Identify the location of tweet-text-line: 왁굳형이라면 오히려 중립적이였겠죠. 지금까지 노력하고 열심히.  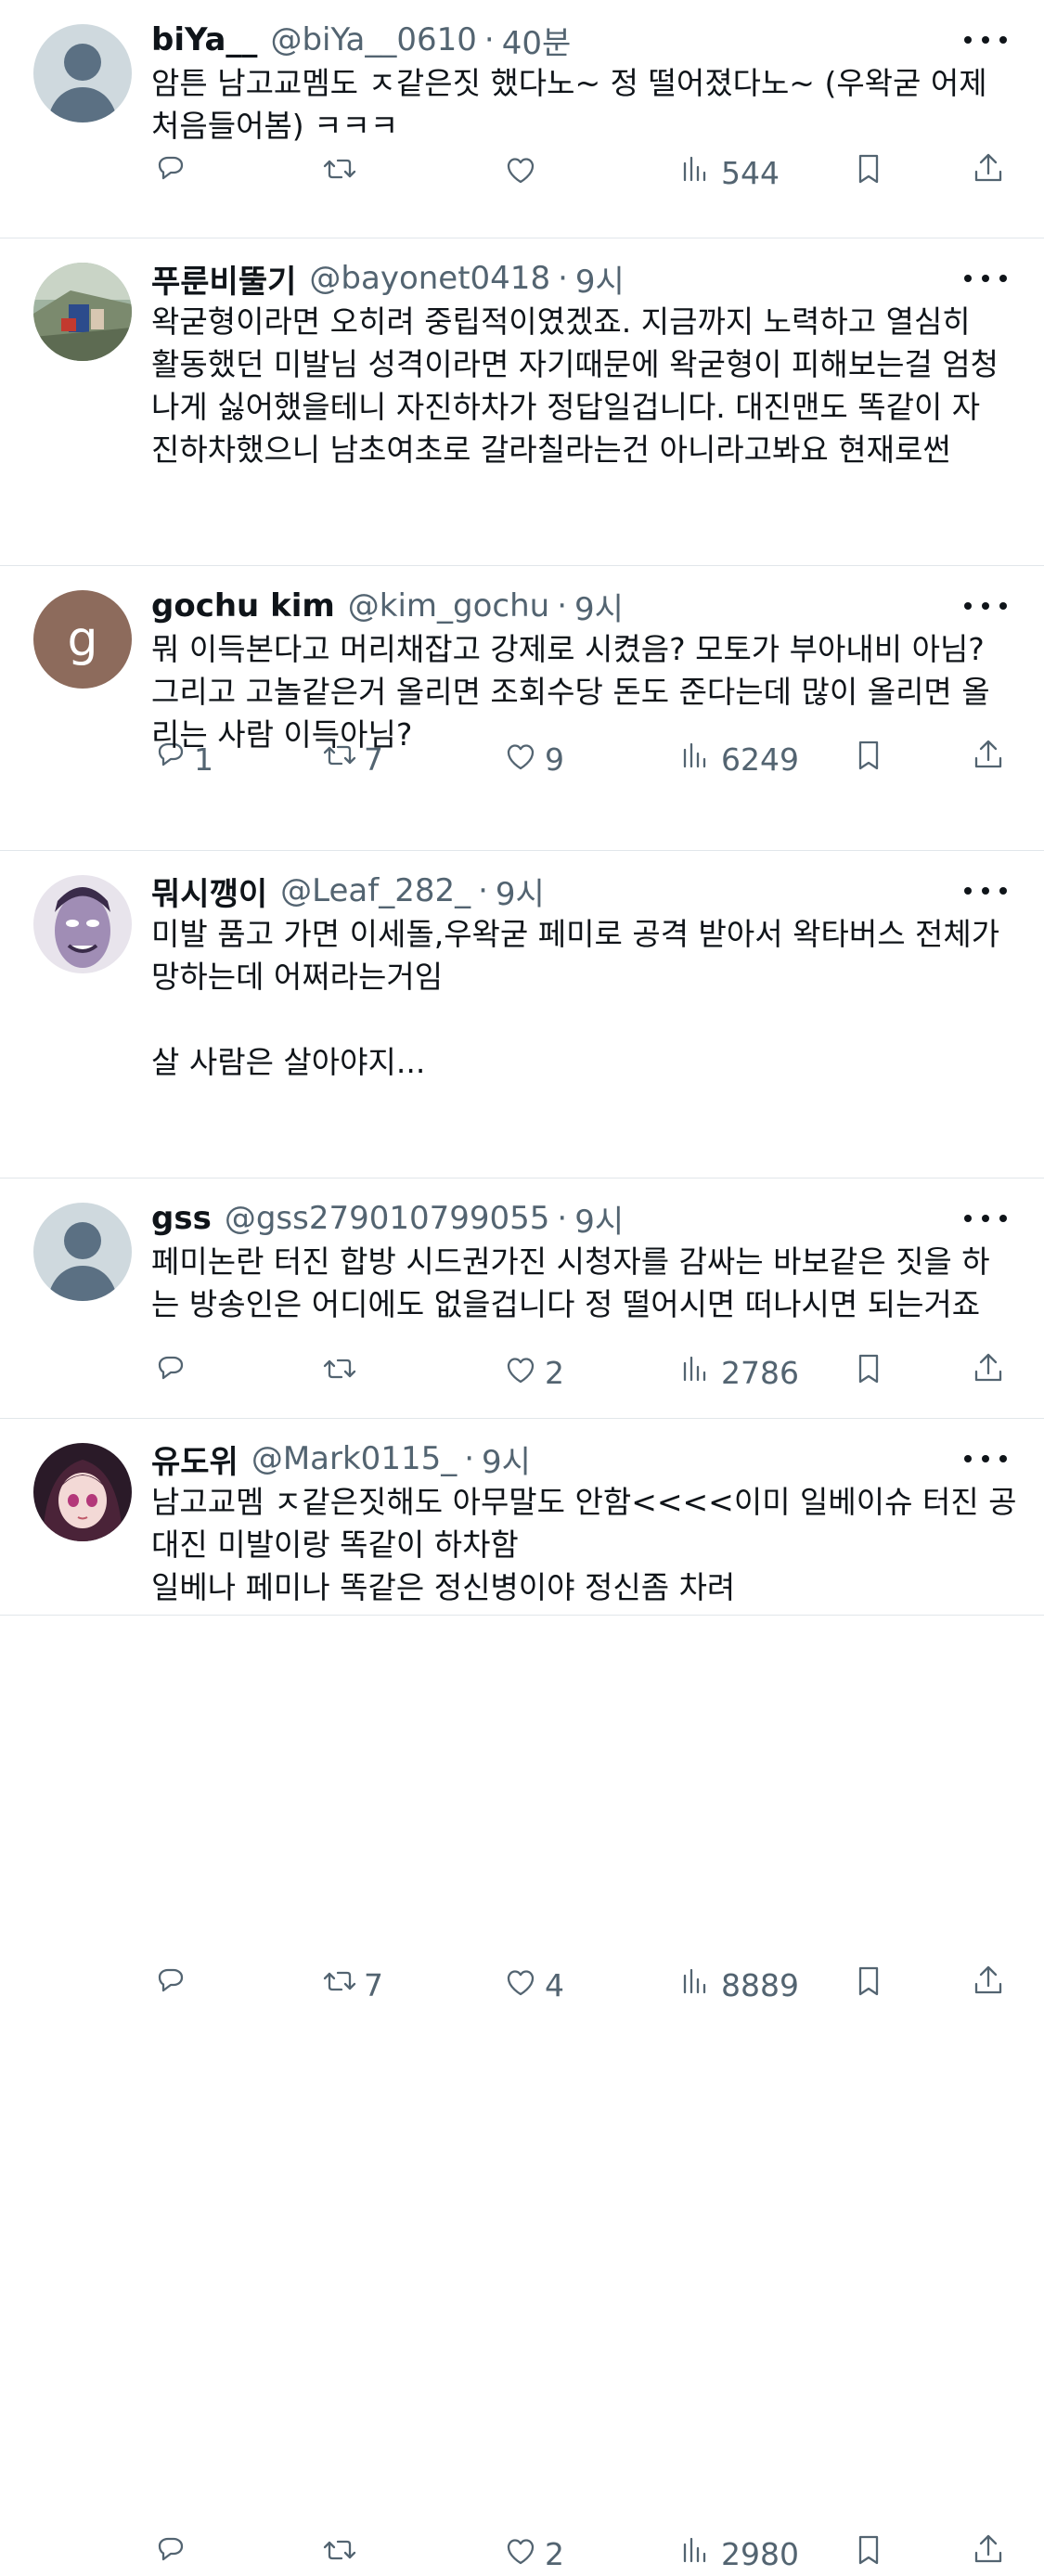
(561, 321).